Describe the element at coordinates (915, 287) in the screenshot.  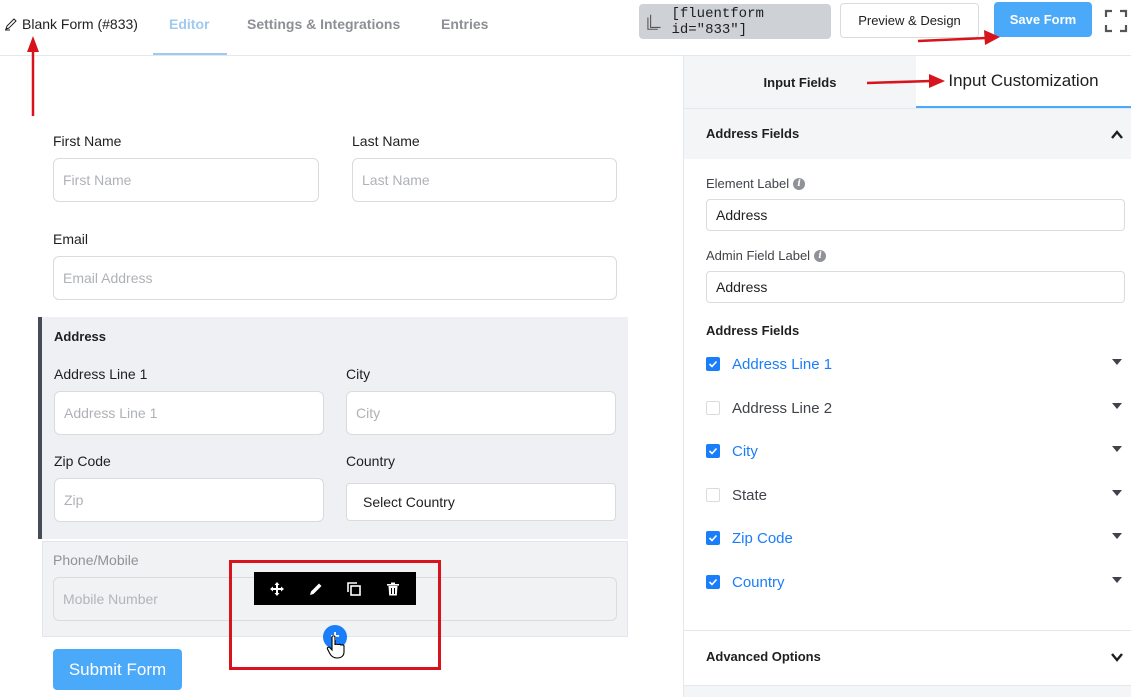
I see `admin-field-label-input: Address` at that location.